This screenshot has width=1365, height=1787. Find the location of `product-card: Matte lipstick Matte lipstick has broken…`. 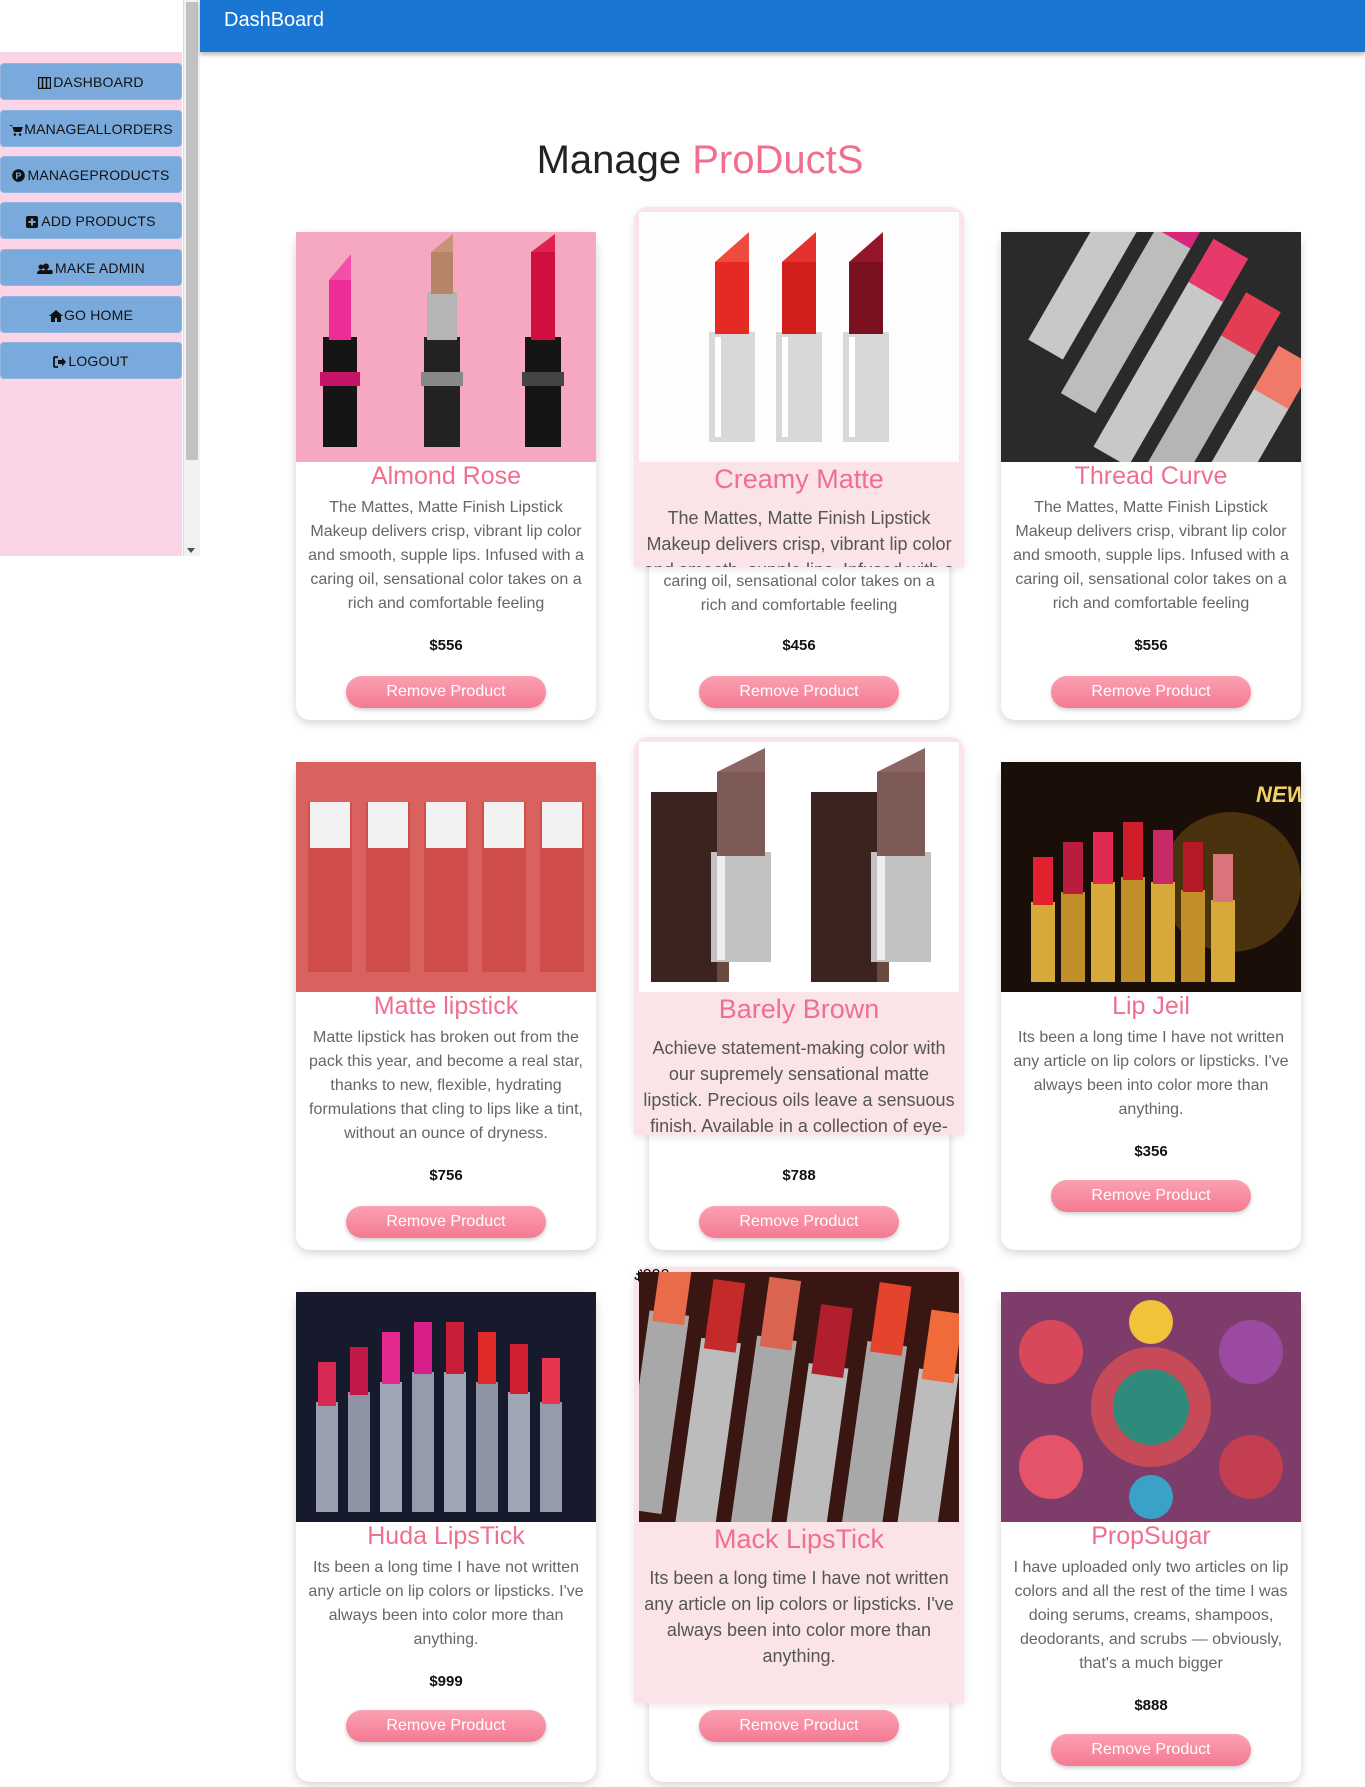

product-card: Matte lipstick Matte lipstick has broken… is located at coordinates (446, 1006).